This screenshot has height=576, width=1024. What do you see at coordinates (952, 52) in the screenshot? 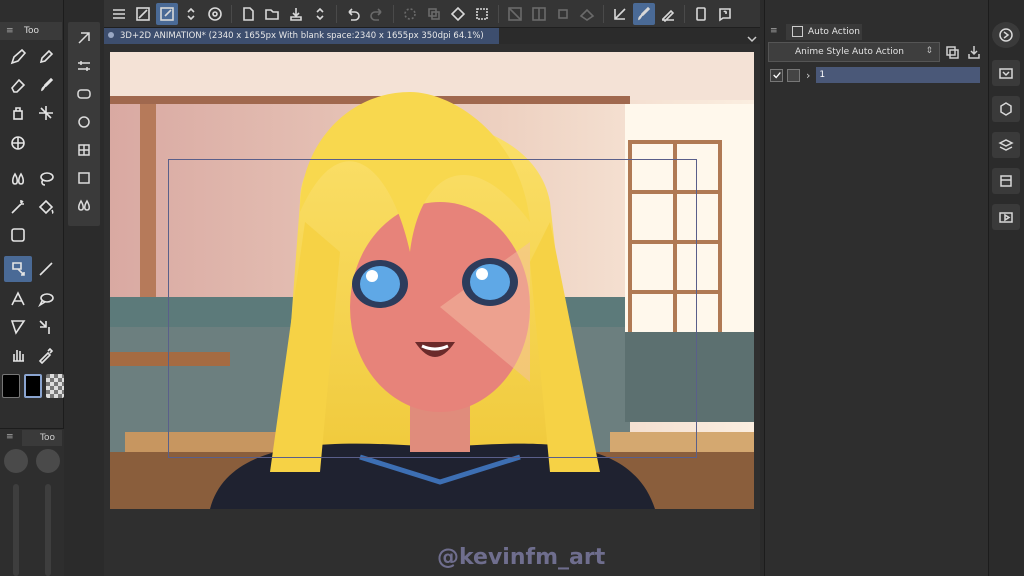
I see `duplicate-set-icon` at bounding box center [952, 52].